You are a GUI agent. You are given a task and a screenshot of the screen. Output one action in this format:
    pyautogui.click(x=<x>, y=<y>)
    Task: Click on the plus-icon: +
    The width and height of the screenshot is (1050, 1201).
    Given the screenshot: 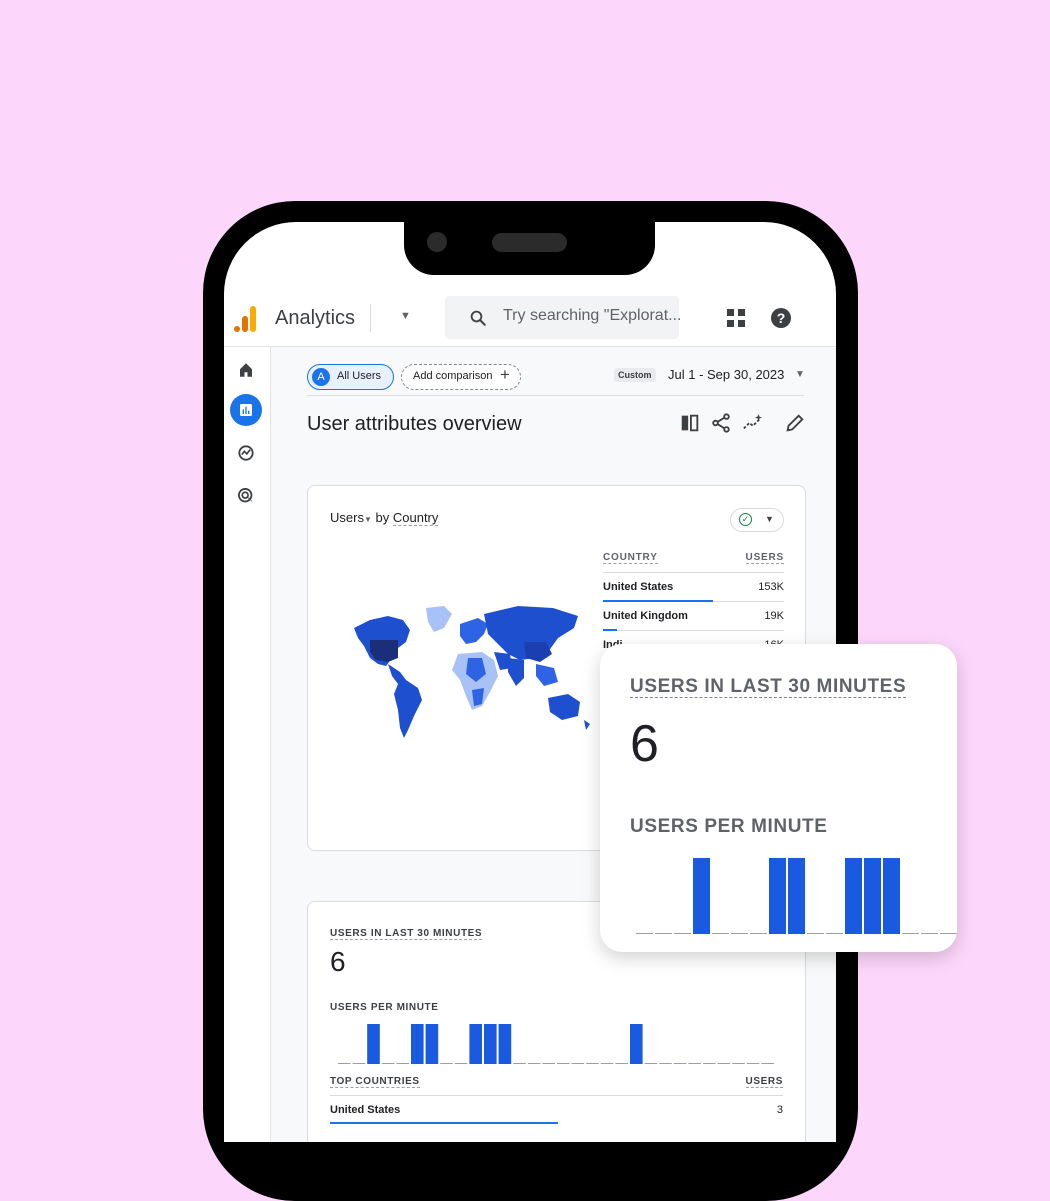 What is the action you would take?
    pyautogui.click(x=505, y=374)
    